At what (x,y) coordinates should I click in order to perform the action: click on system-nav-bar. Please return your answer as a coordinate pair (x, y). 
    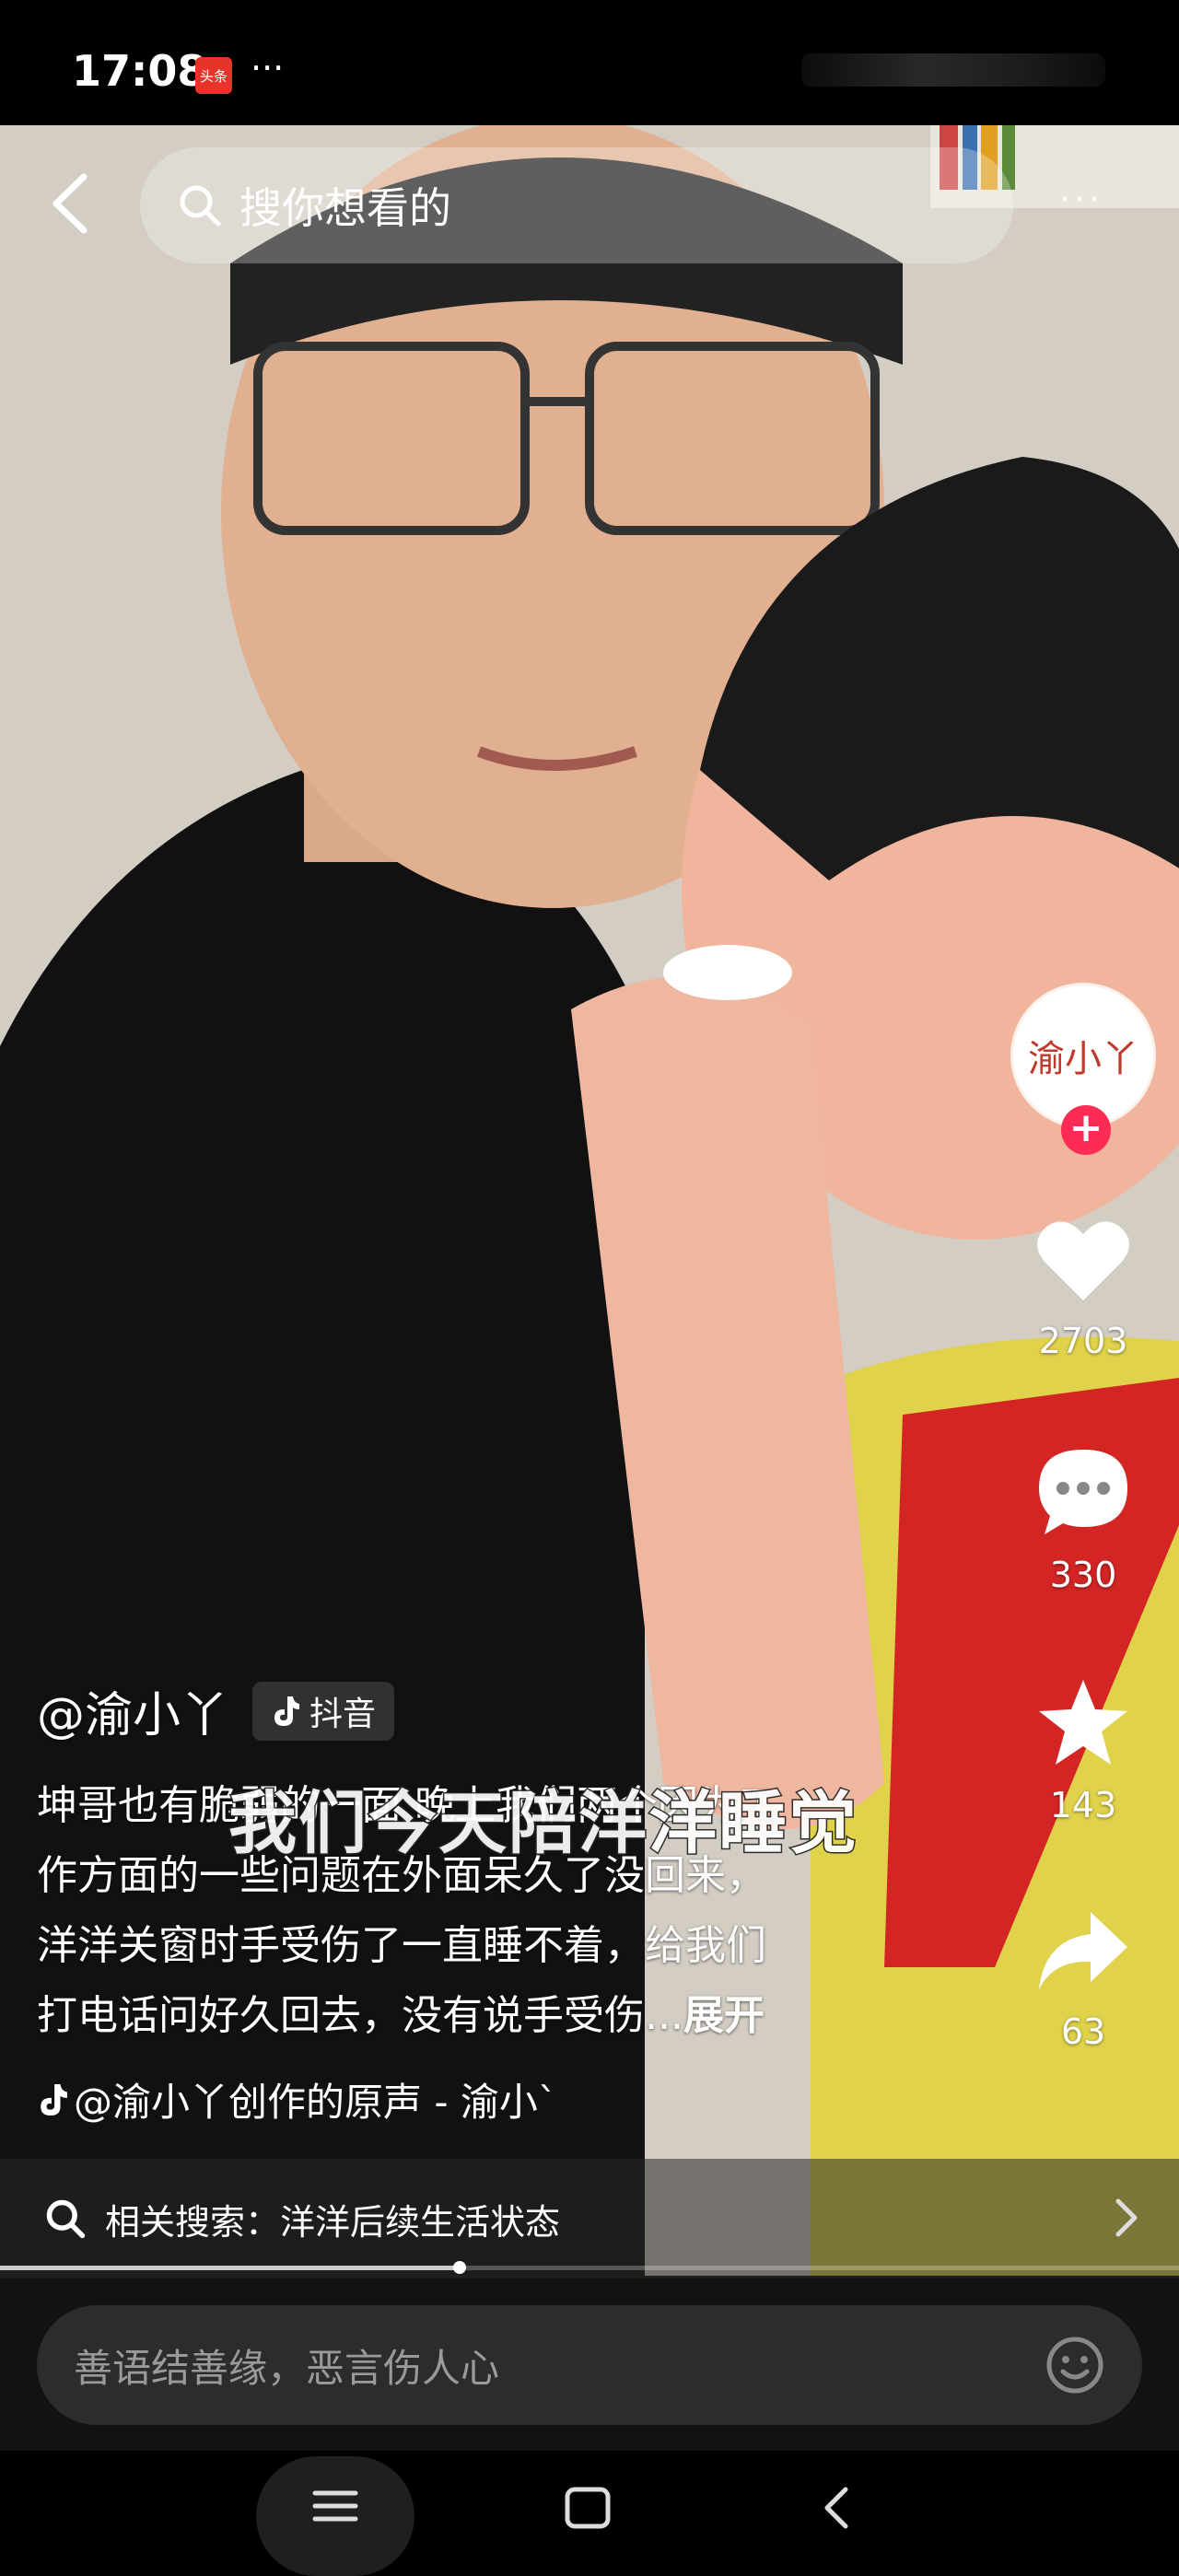
    Looking at the image, I should click on (589, 2513).